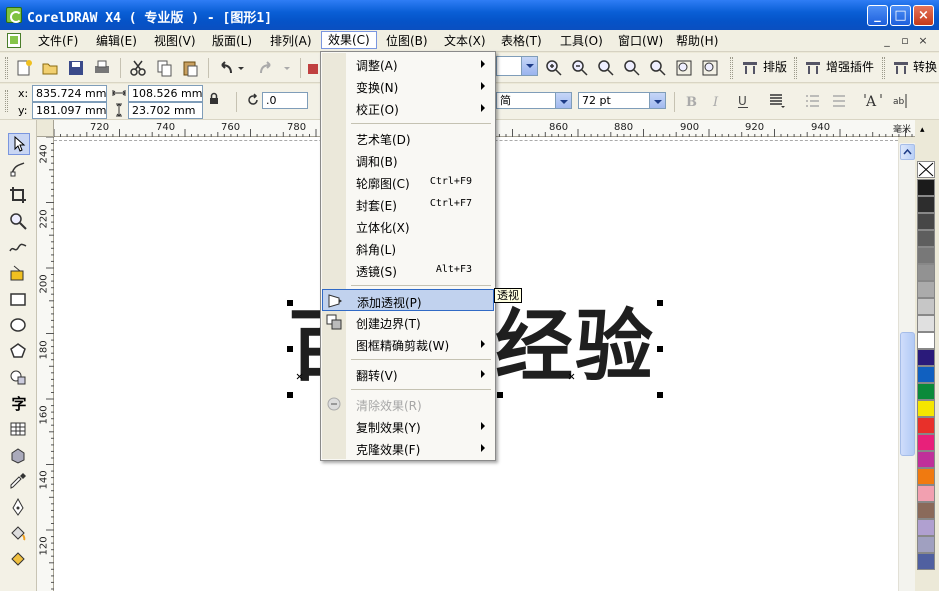 The height and width of the screenshot is (591, 939). Describe the element at coordinates (408, 322) in the screenshot. I see `menu-item-create-boundary: 创建边界(T)` at that location.